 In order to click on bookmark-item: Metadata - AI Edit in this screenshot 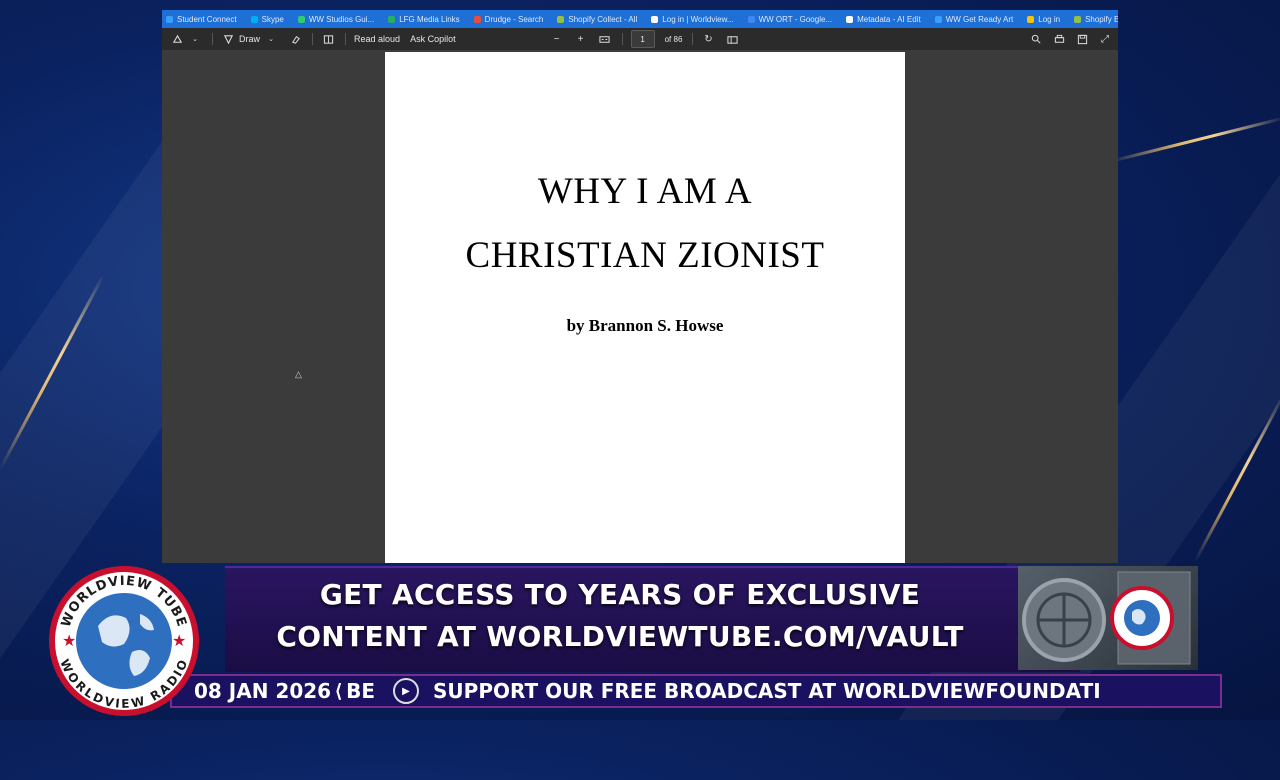, I will do `click(883, 19)`.